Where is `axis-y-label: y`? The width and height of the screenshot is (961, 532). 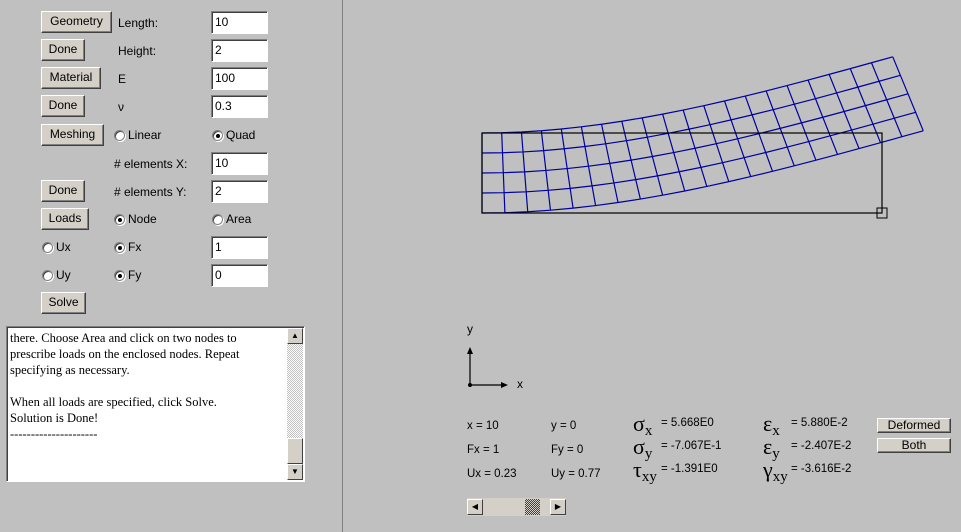
axis-y-label: y is located at coordinates (470, 329).